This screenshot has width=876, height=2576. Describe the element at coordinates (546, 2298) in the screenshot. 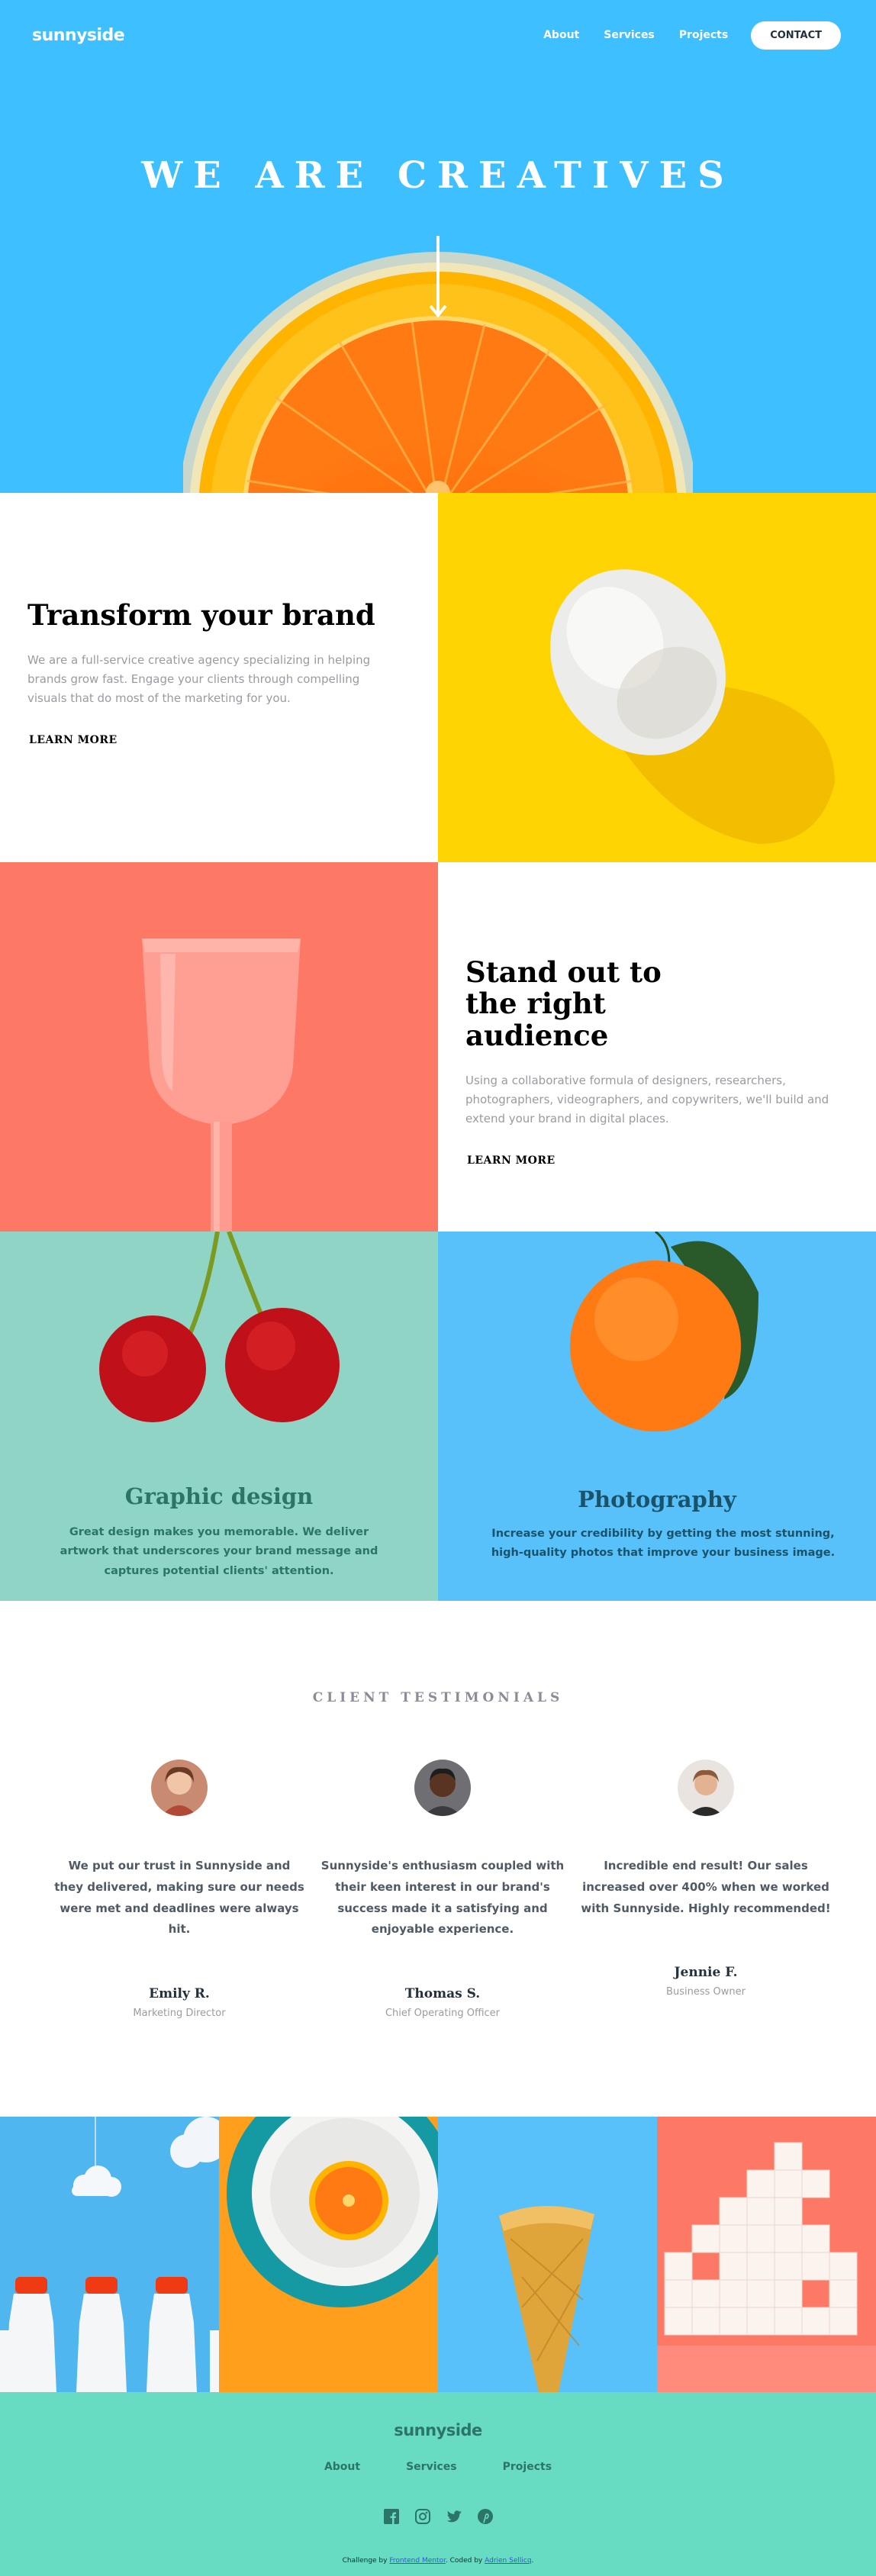

I see `cone-illustration` at that location.